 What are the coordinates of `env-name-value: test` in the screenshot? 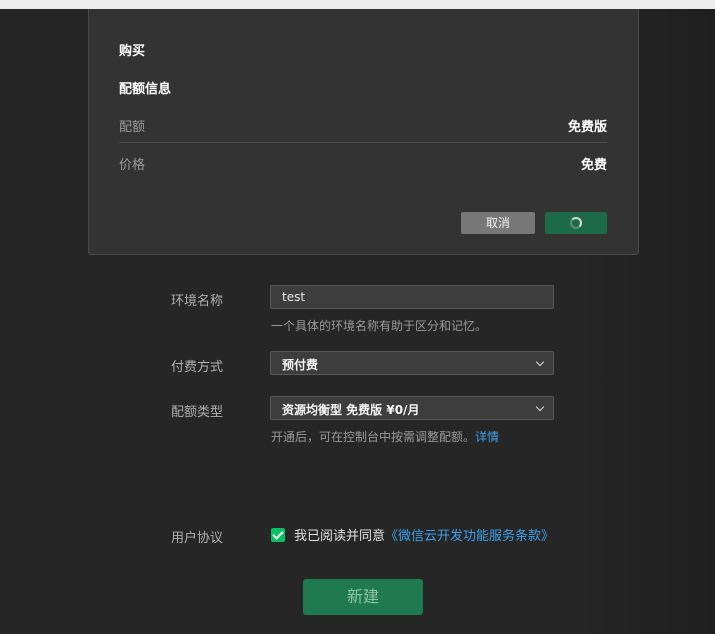 It's located at (294, 297).